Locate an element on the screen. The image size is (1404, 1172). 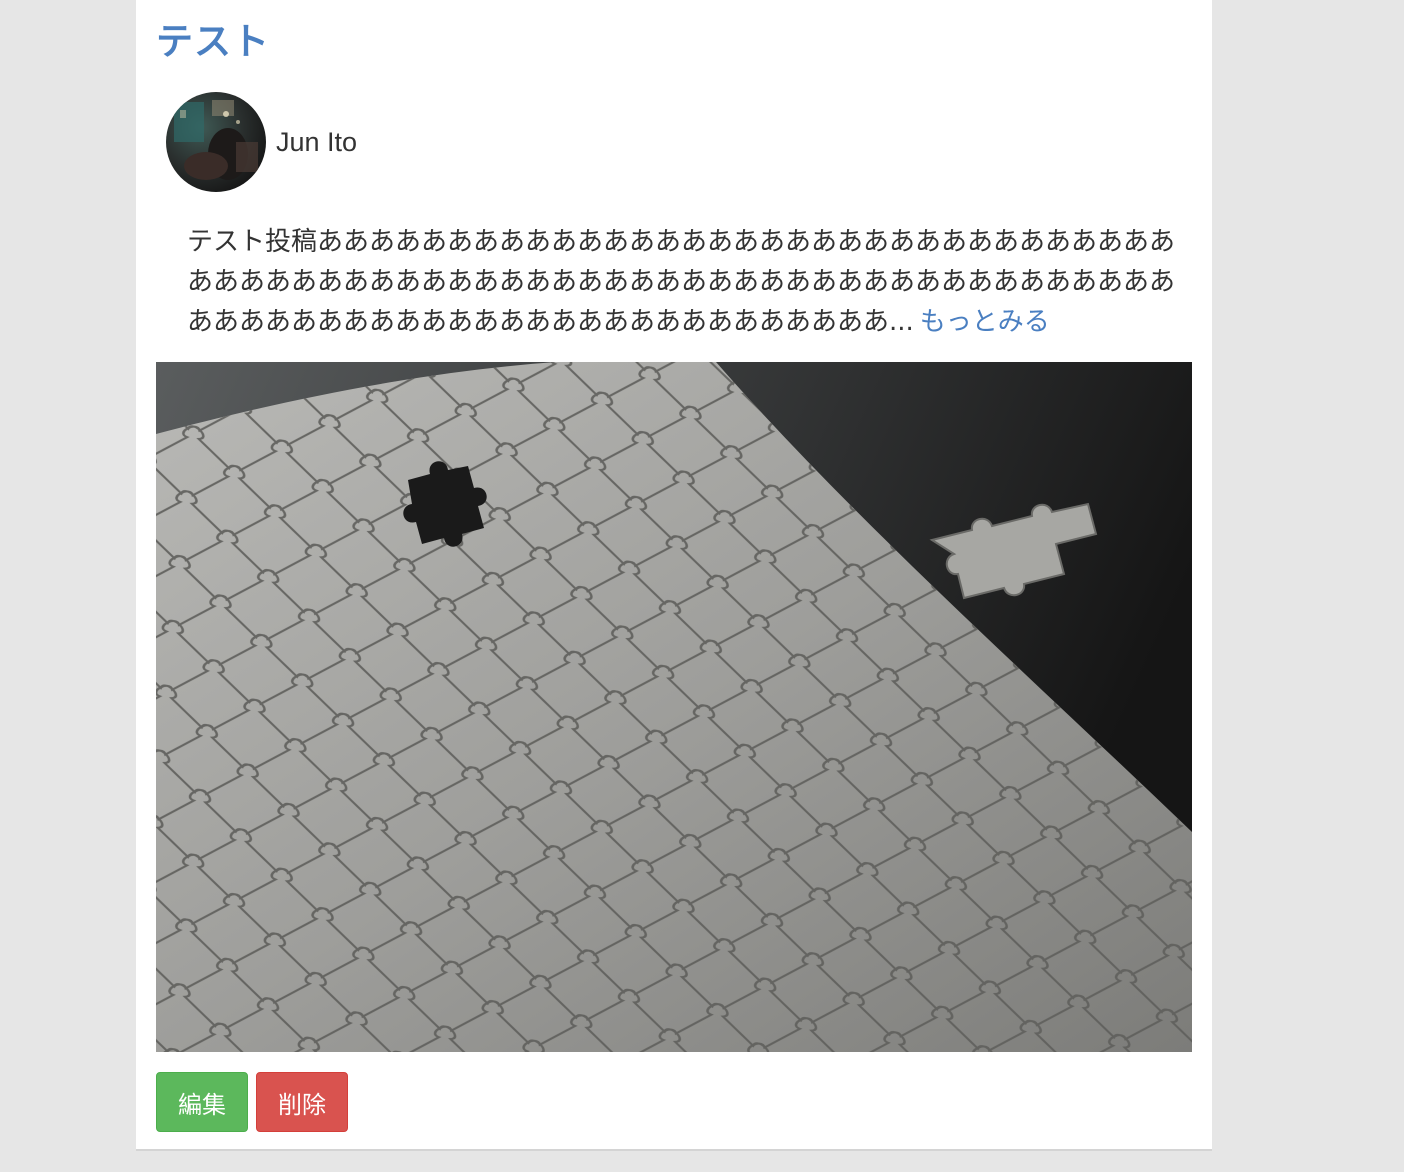
avatar-photo is located at coordinates (216, 142).